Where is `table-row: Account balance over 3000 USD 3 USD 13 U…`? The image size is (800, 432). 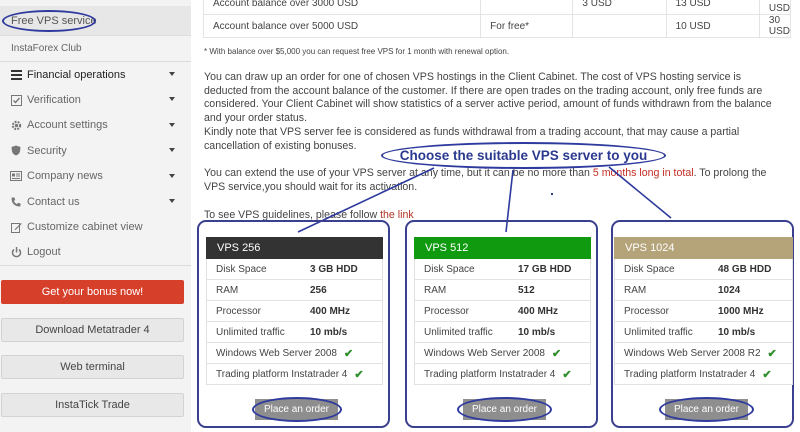 table-row: Account balance over 3000 USD 3 USD 13 U… is located at coordinates (497, 7).